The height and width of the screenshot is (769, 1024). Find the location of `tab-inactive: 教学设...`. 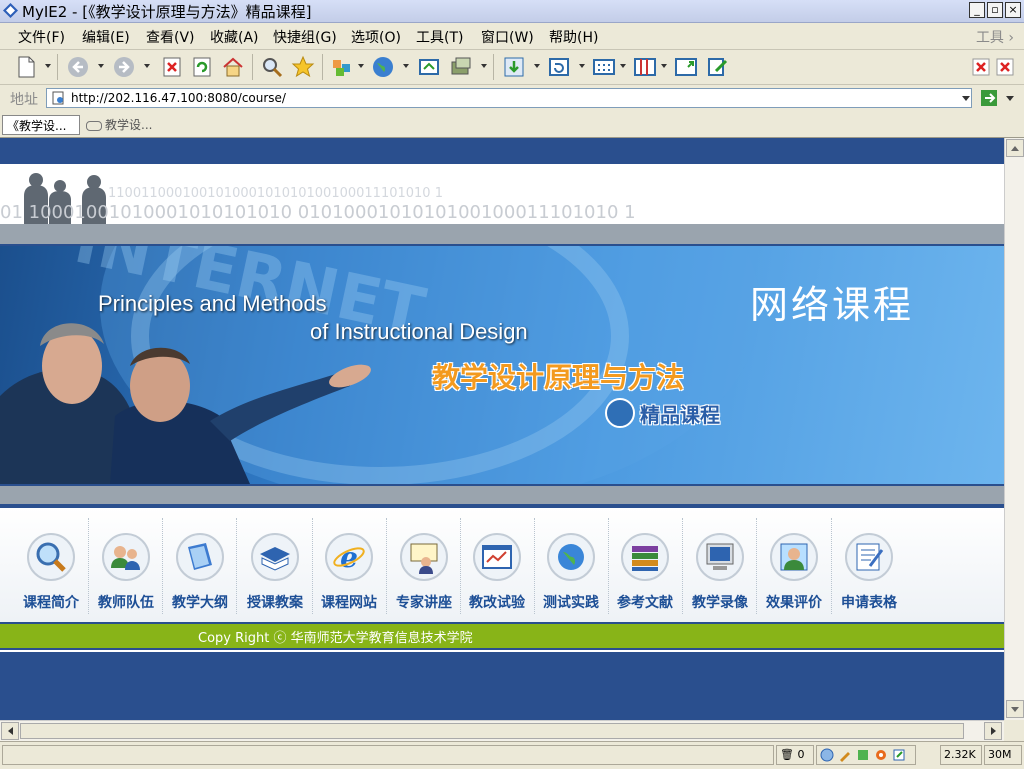

tab-inactive: 教学设... is located at coordinates (124, 125).